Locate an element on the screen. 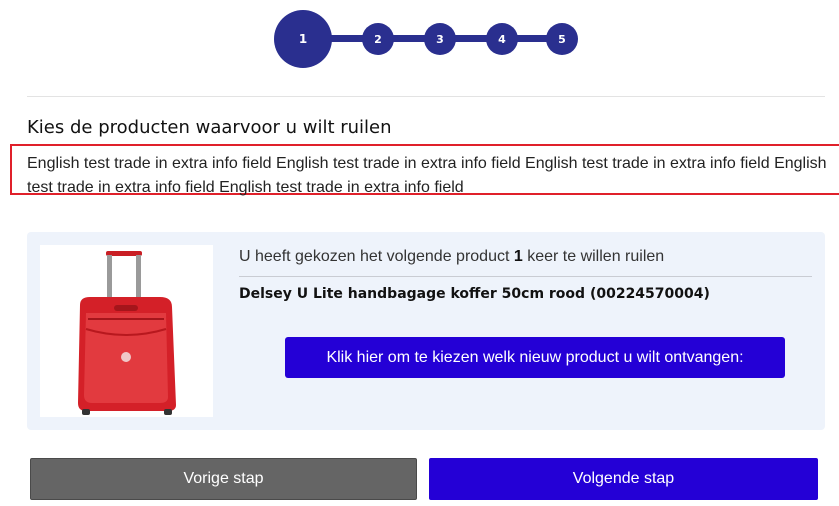 The width and height of the screenshot is (839, 506). step-1: 1 is located at coordinates (303, 39).